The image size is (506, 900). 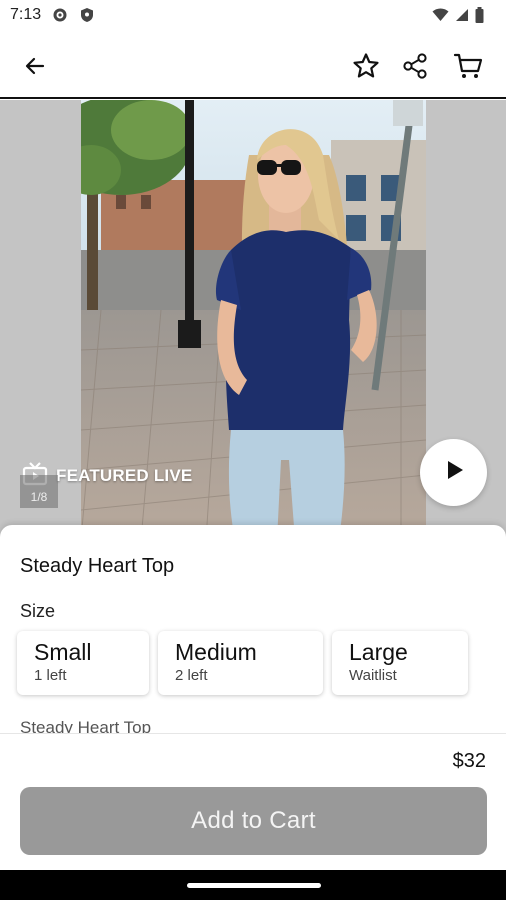 I want to click on media-counter: 1/8, so click(x=39, y=491).